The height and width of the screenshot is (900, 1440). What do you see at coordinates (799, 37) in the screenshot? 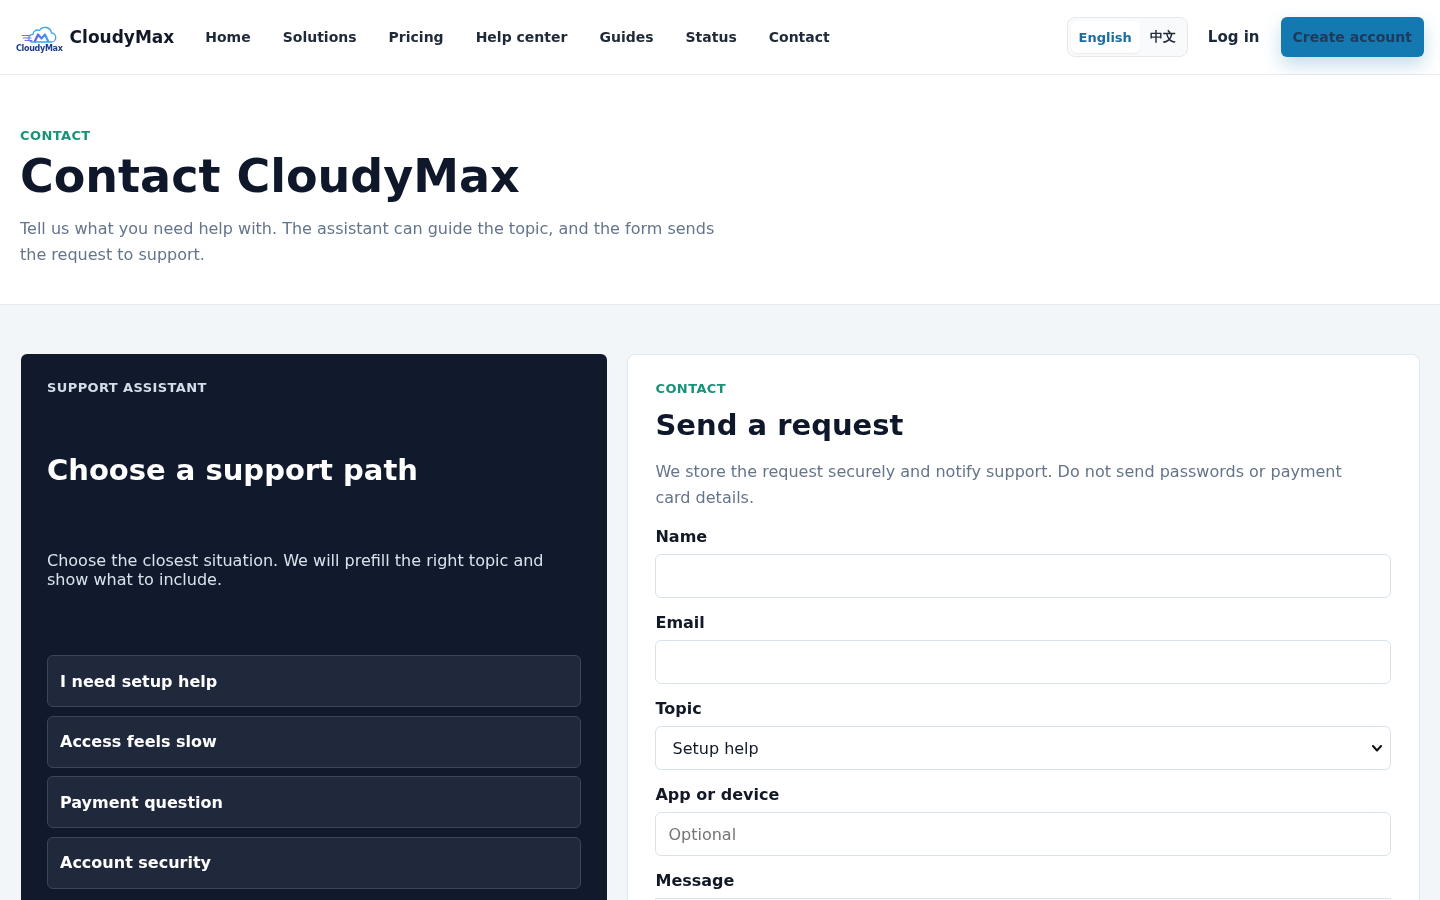
I see `nav-link: Contact` at bounding box center [799, 37].